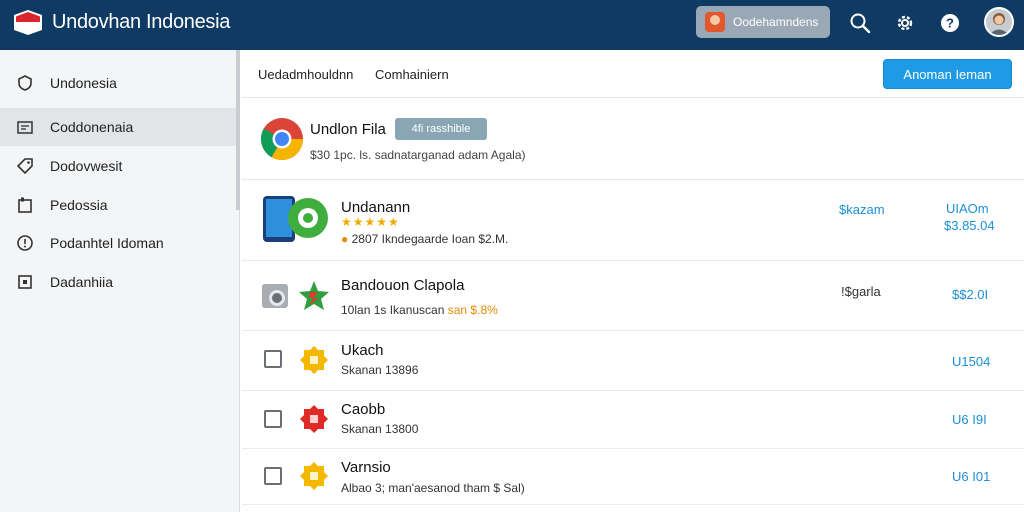  What do you see at coordinates (999, 22) in the screenshot?
I see `user-avatar` at bounding box center [999, 22].